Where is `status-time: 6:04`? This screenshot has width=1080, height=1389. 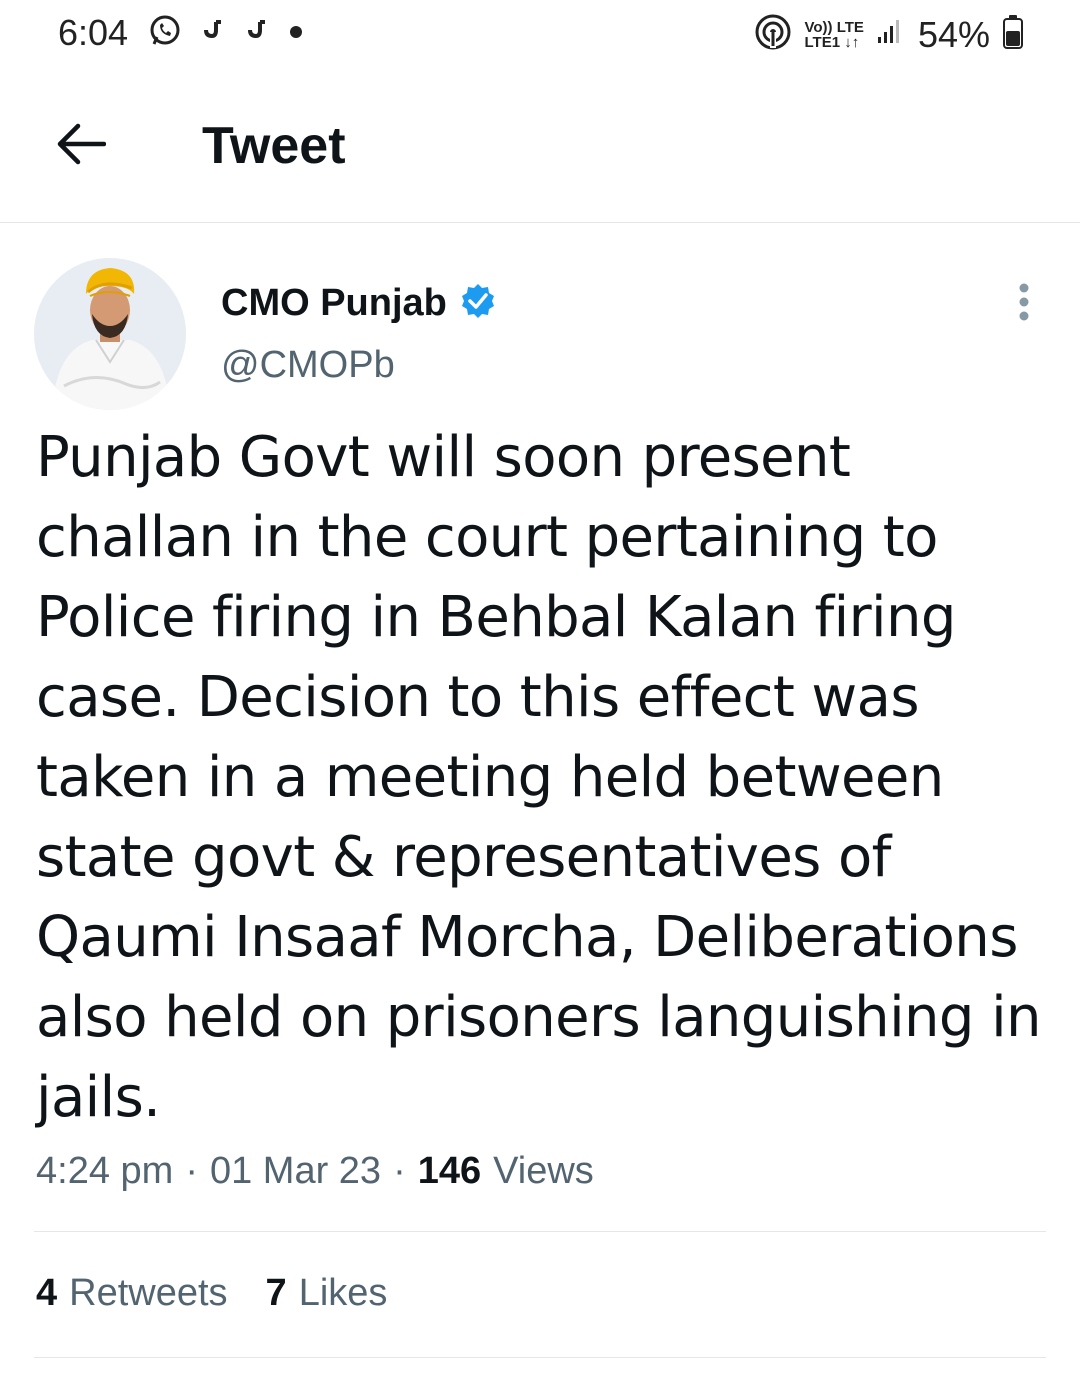
status-time: 6:04 is located at coordinates (93, 32).